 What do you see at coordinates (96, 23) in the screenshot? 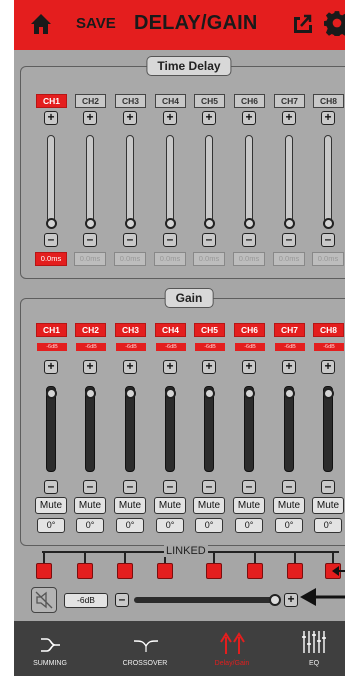
I see `save-button: SAVE` at bounding box center [96, 23].